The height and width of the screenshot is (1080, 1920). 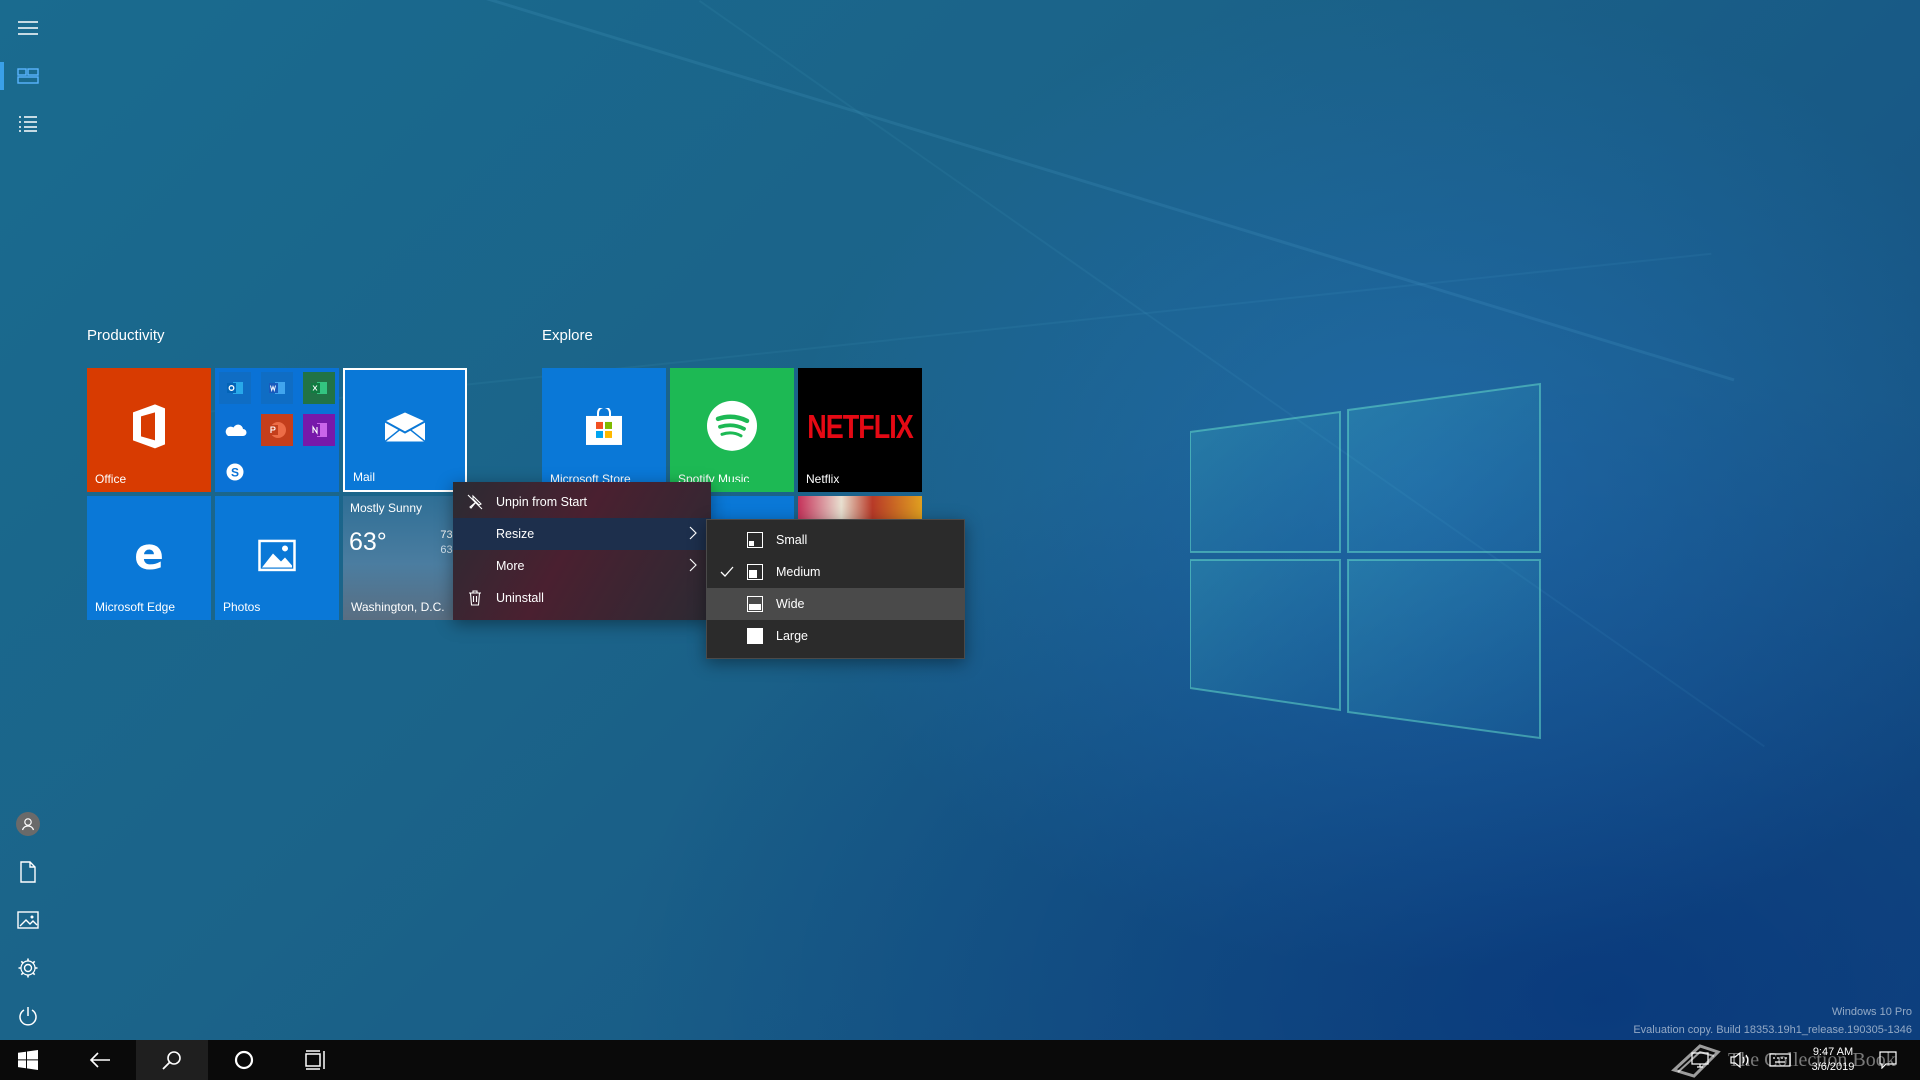 I want to click on volume-icon, so click(x=1739, y=1060).